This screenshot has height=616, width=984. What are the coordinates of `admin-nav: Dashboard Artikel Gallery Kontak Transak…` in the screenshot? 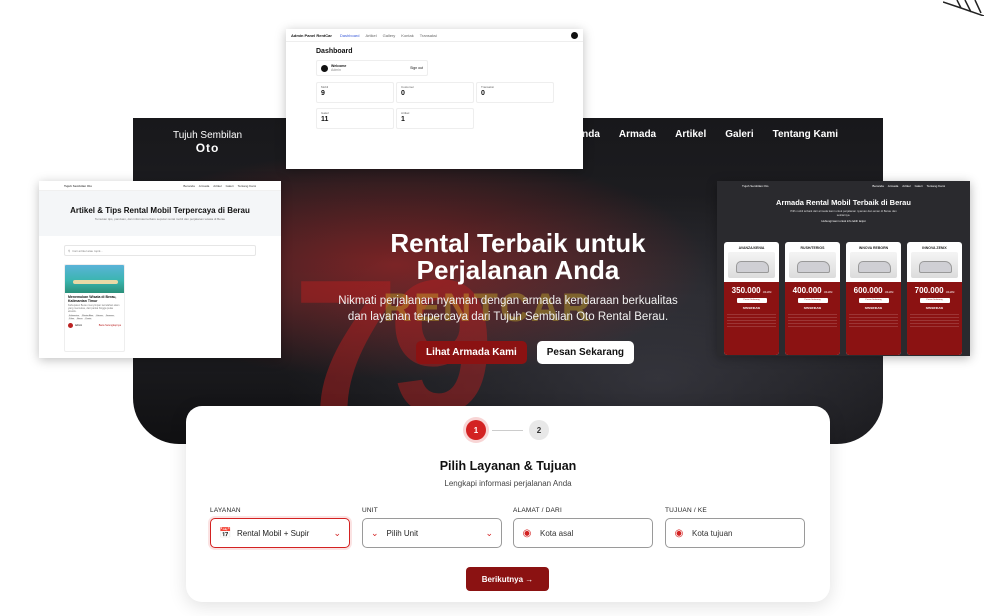 It's located at (388, 35).